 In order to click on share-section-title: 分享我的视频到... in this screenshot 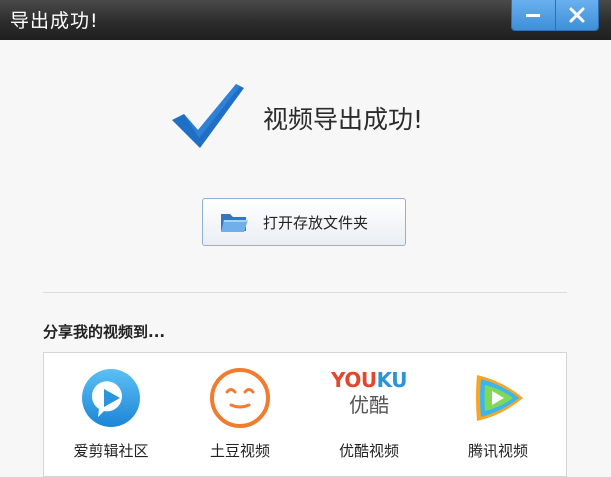, I will do `click(104, 332)`.